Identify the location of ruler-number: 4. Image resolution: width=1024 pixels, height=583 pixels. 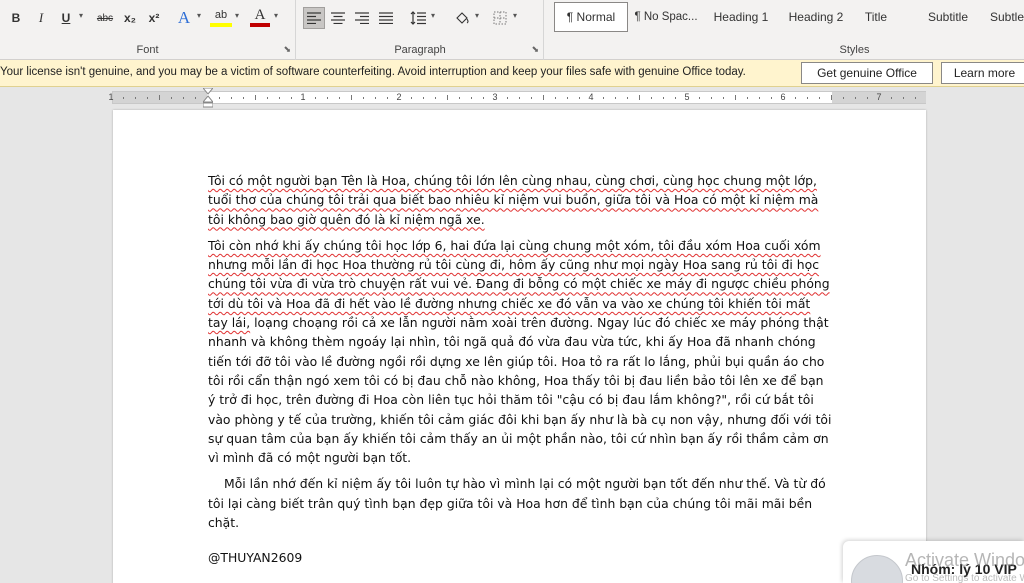
(591, 97).